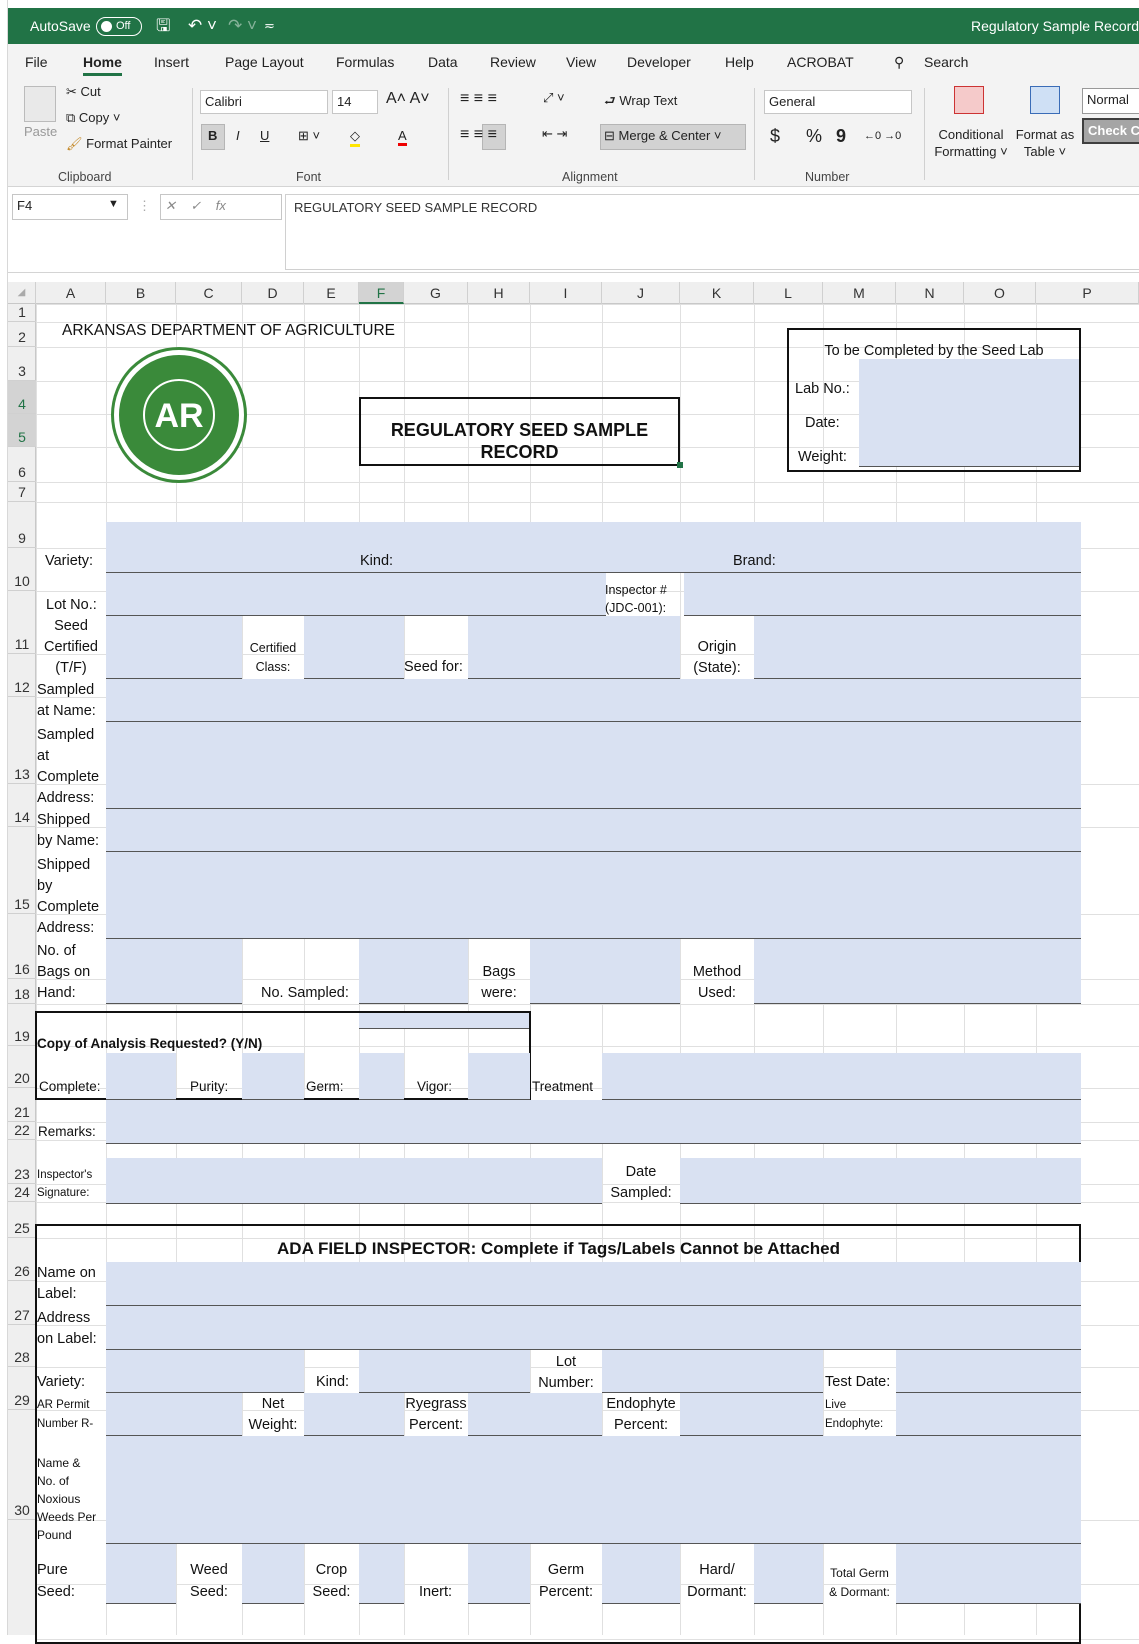  What do you see at coordinates (119, 26) in the screenshot?
I see `autosave-toggle: Off` at bounding box center [119, 26].